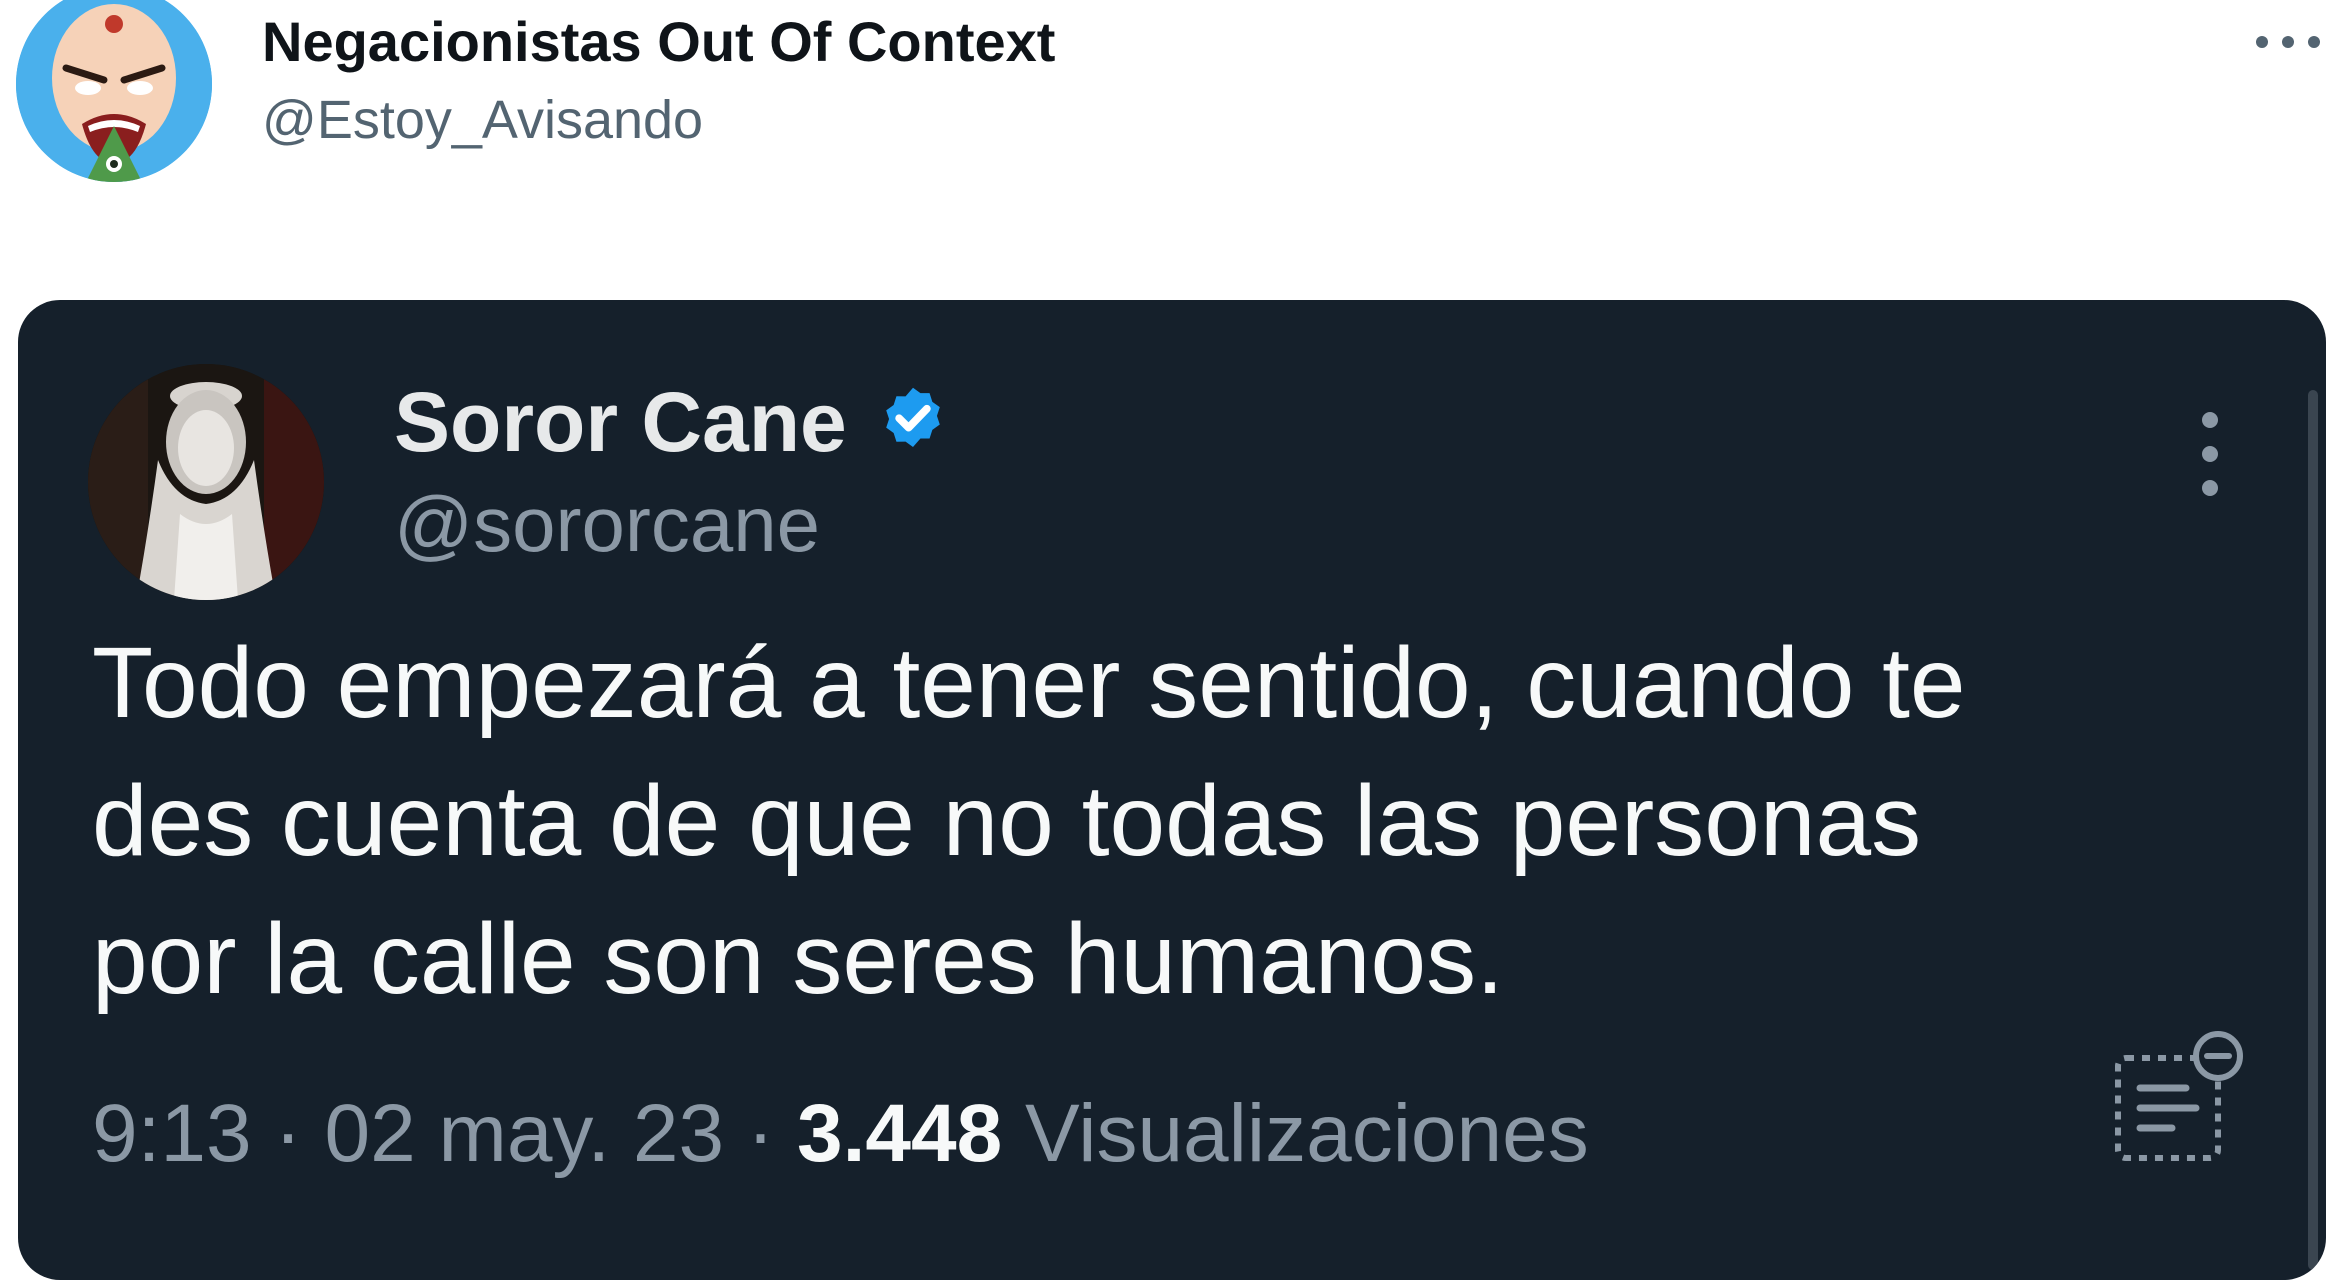  What do you see at coordinates (172, 1133) in the screenshot?
I see `tweet-time: 9:13` at bounding box center [172, 1133].